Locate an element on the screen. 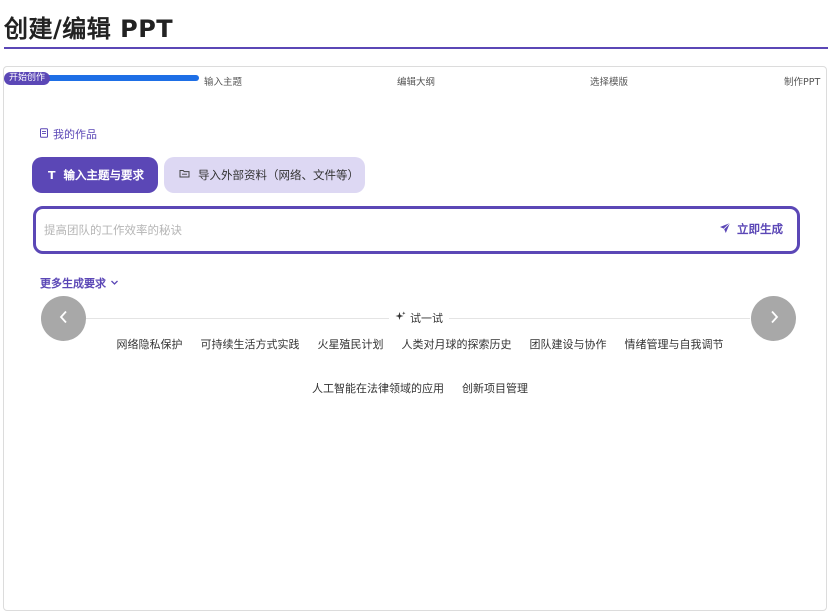 The width and height of the screenshot is (830, 613). suggestion-item: 火星殖民计划 is located at coordinates (351, 345).